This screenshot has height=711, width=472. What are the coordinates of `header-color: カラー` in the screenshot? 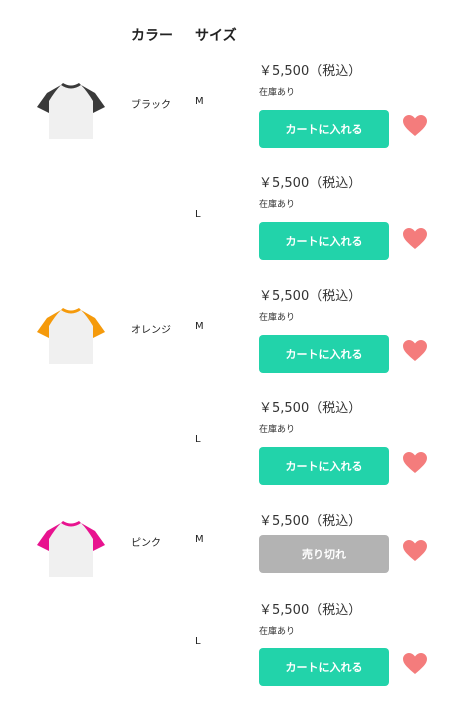 It's located at (152, 36).